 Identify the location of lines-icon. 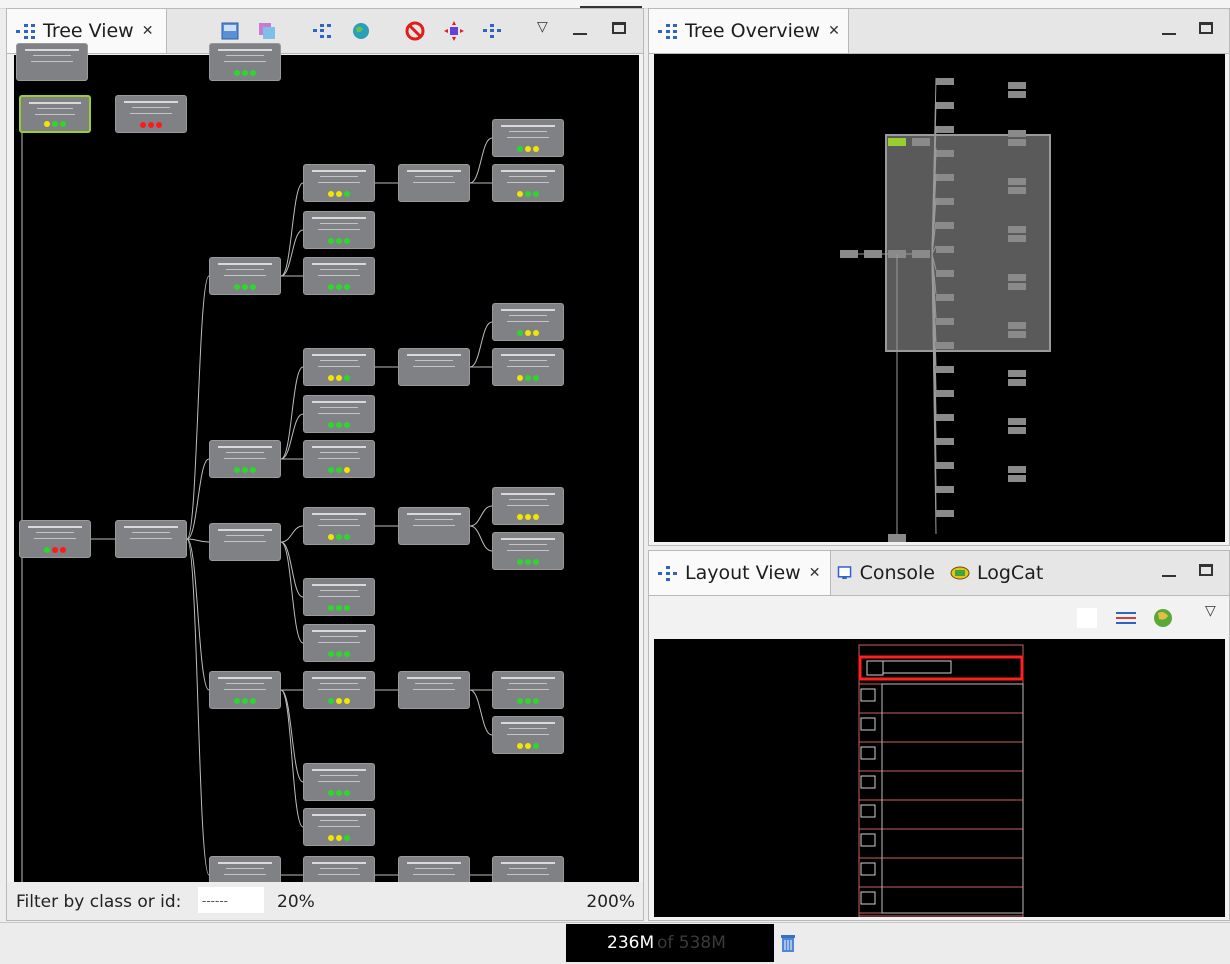
(1126, 618).